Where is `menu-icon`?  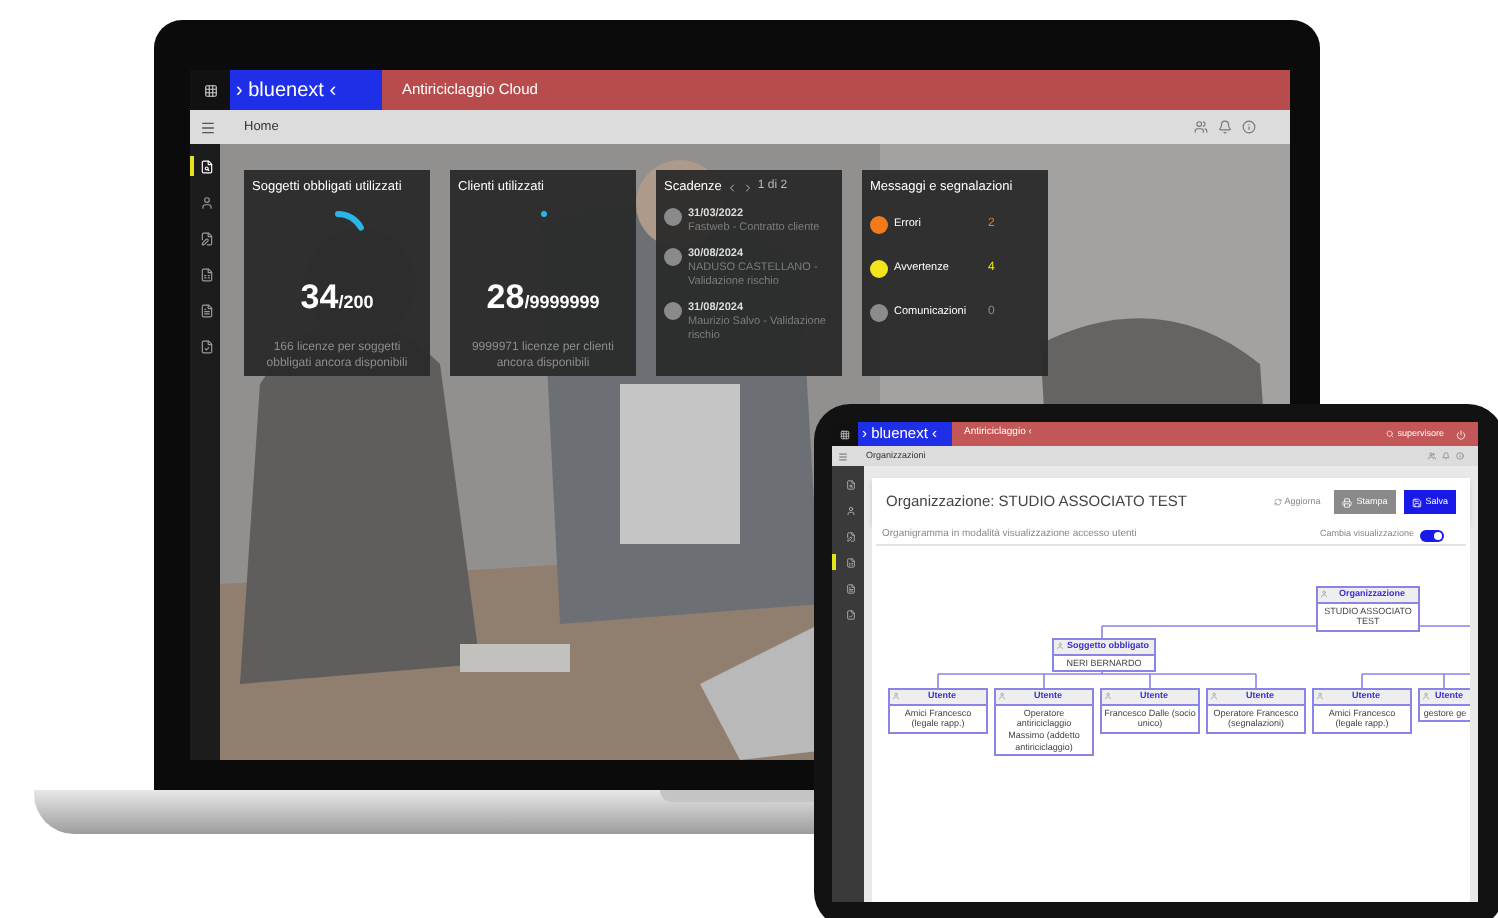 menu-icon is located at coordinates (208, 127).